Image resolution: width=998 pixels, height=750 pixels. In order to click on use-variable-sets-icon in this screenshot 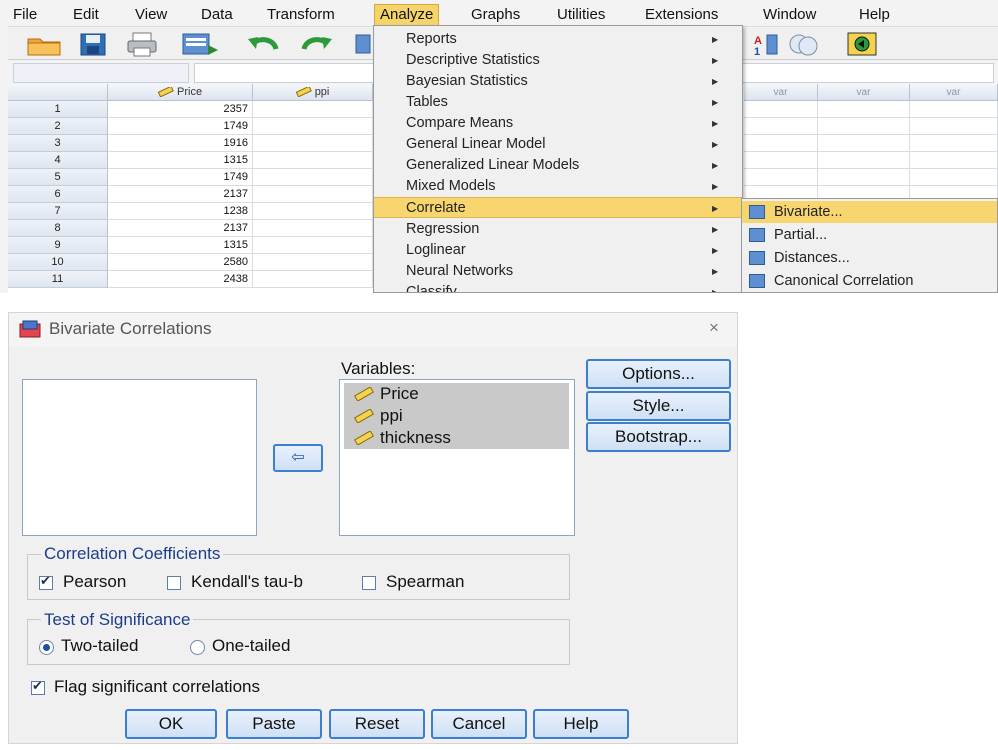, I will do `click(862, 44)`.